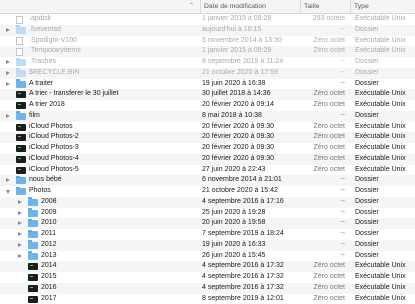 The height and width of the screenshot is (304, 415). What do you see at coordinates (207, 84) in the screenshot?
I see `file-row: A traiter19 juin 2020 à 16:38--Dossier` at bounding box center [207, 84].